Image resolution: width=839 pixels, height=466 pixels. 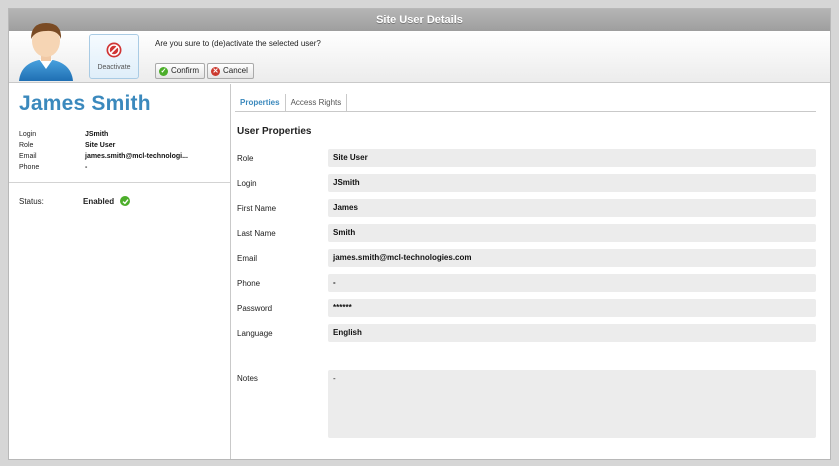 What do you see at coordinates (28, 134) in the screenshot?
I see `info-label: Login` at bounding box center [28, 134].